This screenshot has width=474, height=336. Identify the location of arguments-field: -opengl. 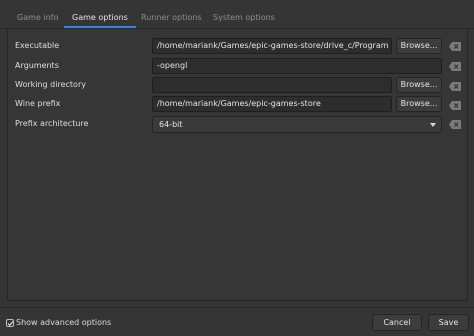
(297, 66).